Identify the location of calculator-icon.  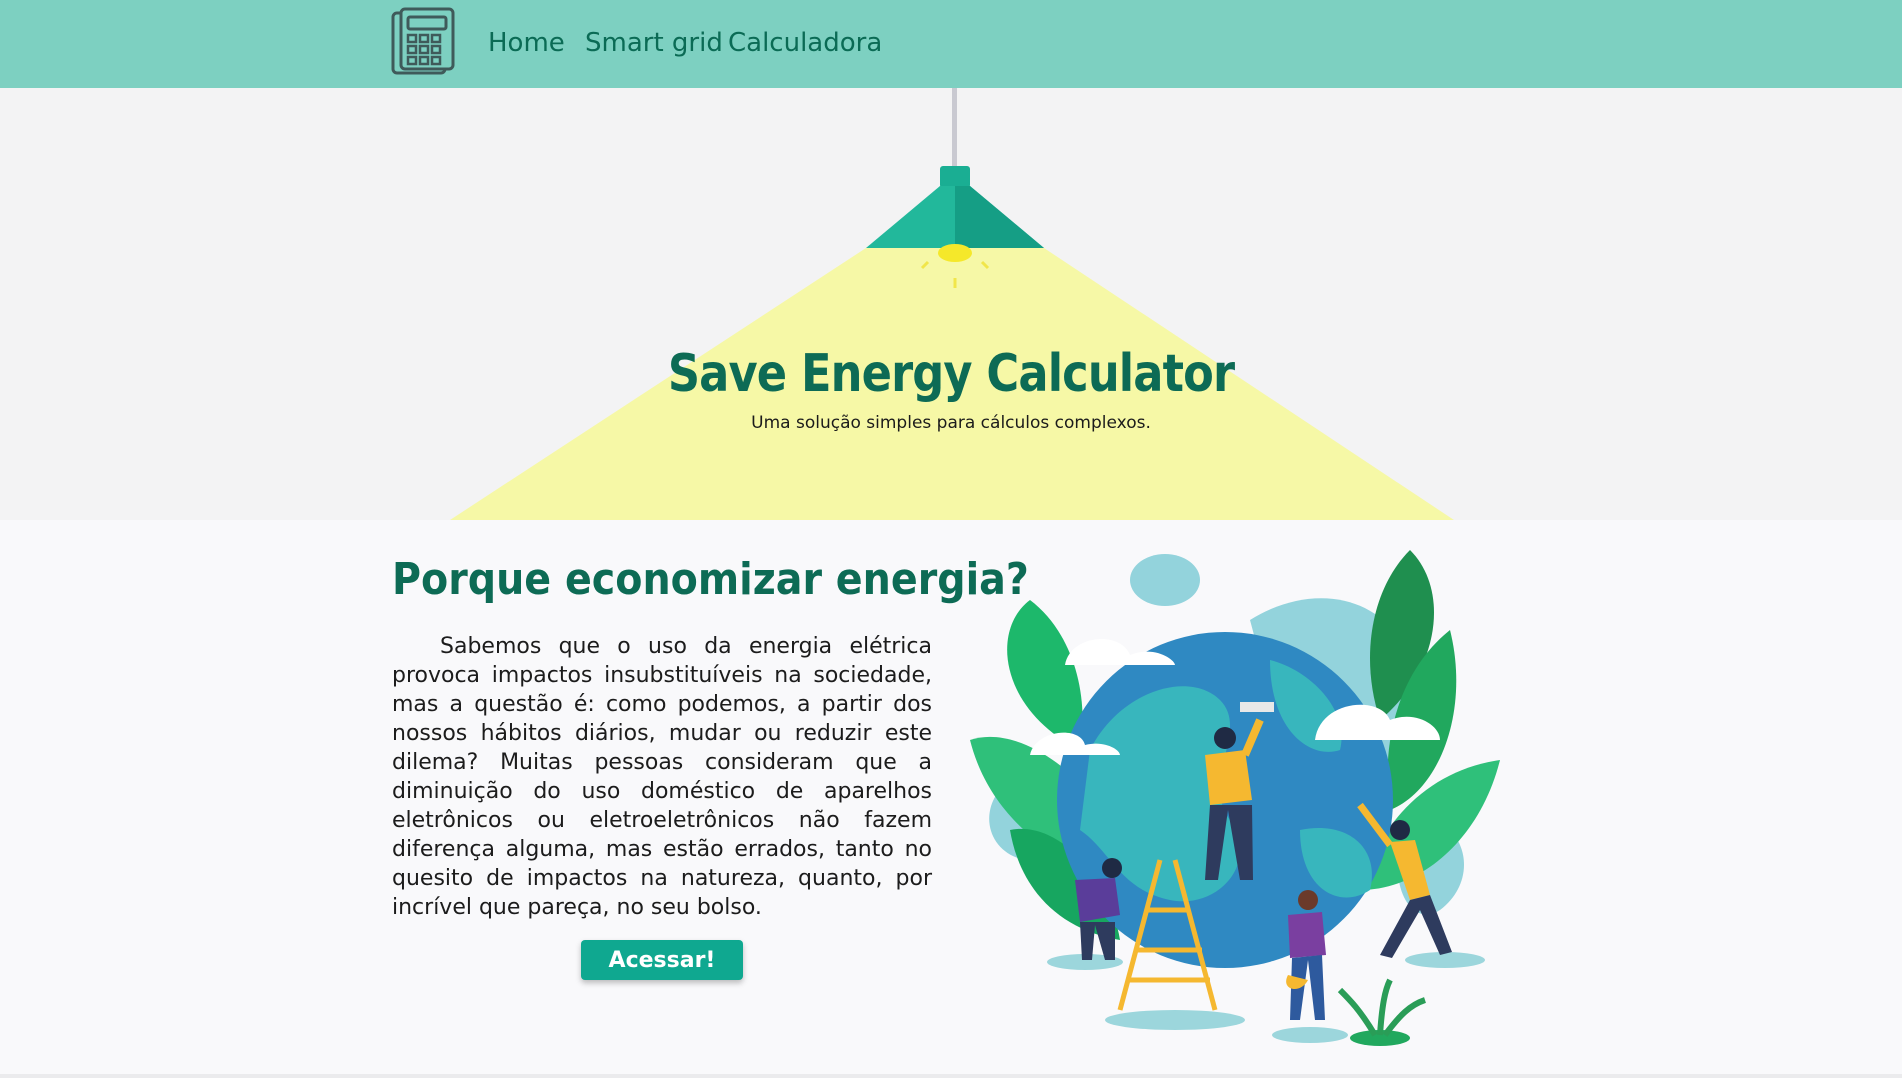
(424, 41).